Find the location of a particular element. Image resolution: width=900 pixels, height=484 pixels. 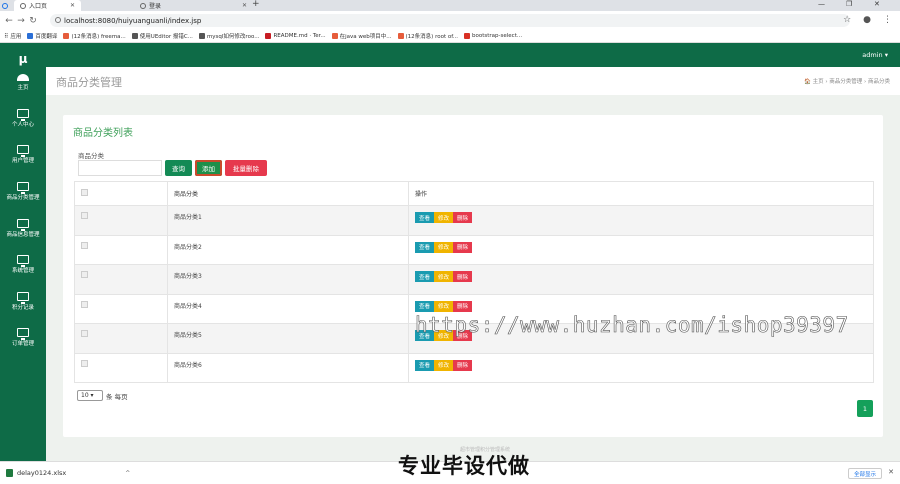

sidebar-item-categories: 商品分类管理 is located at coordinates (23, 191).